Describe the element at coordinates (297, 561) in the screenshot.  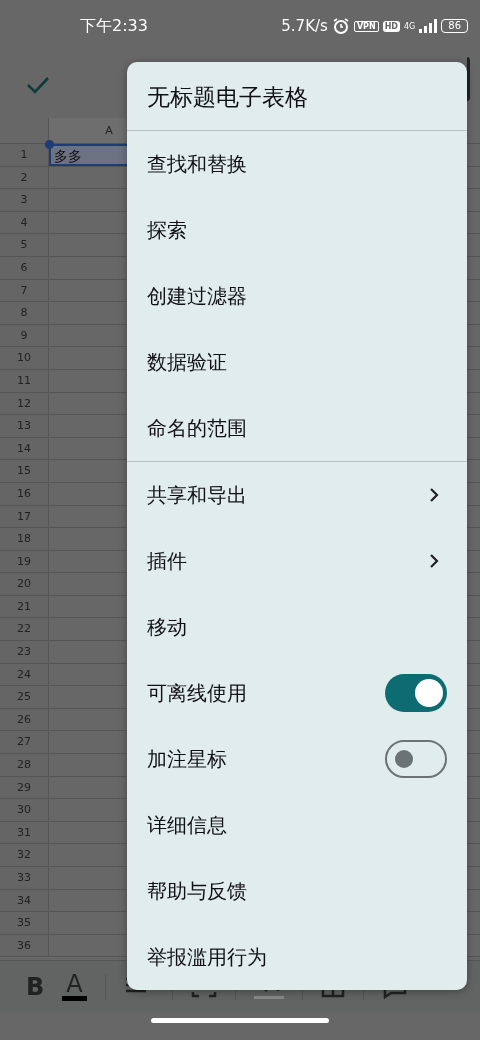
I see `menu-item: 插件` at that location.